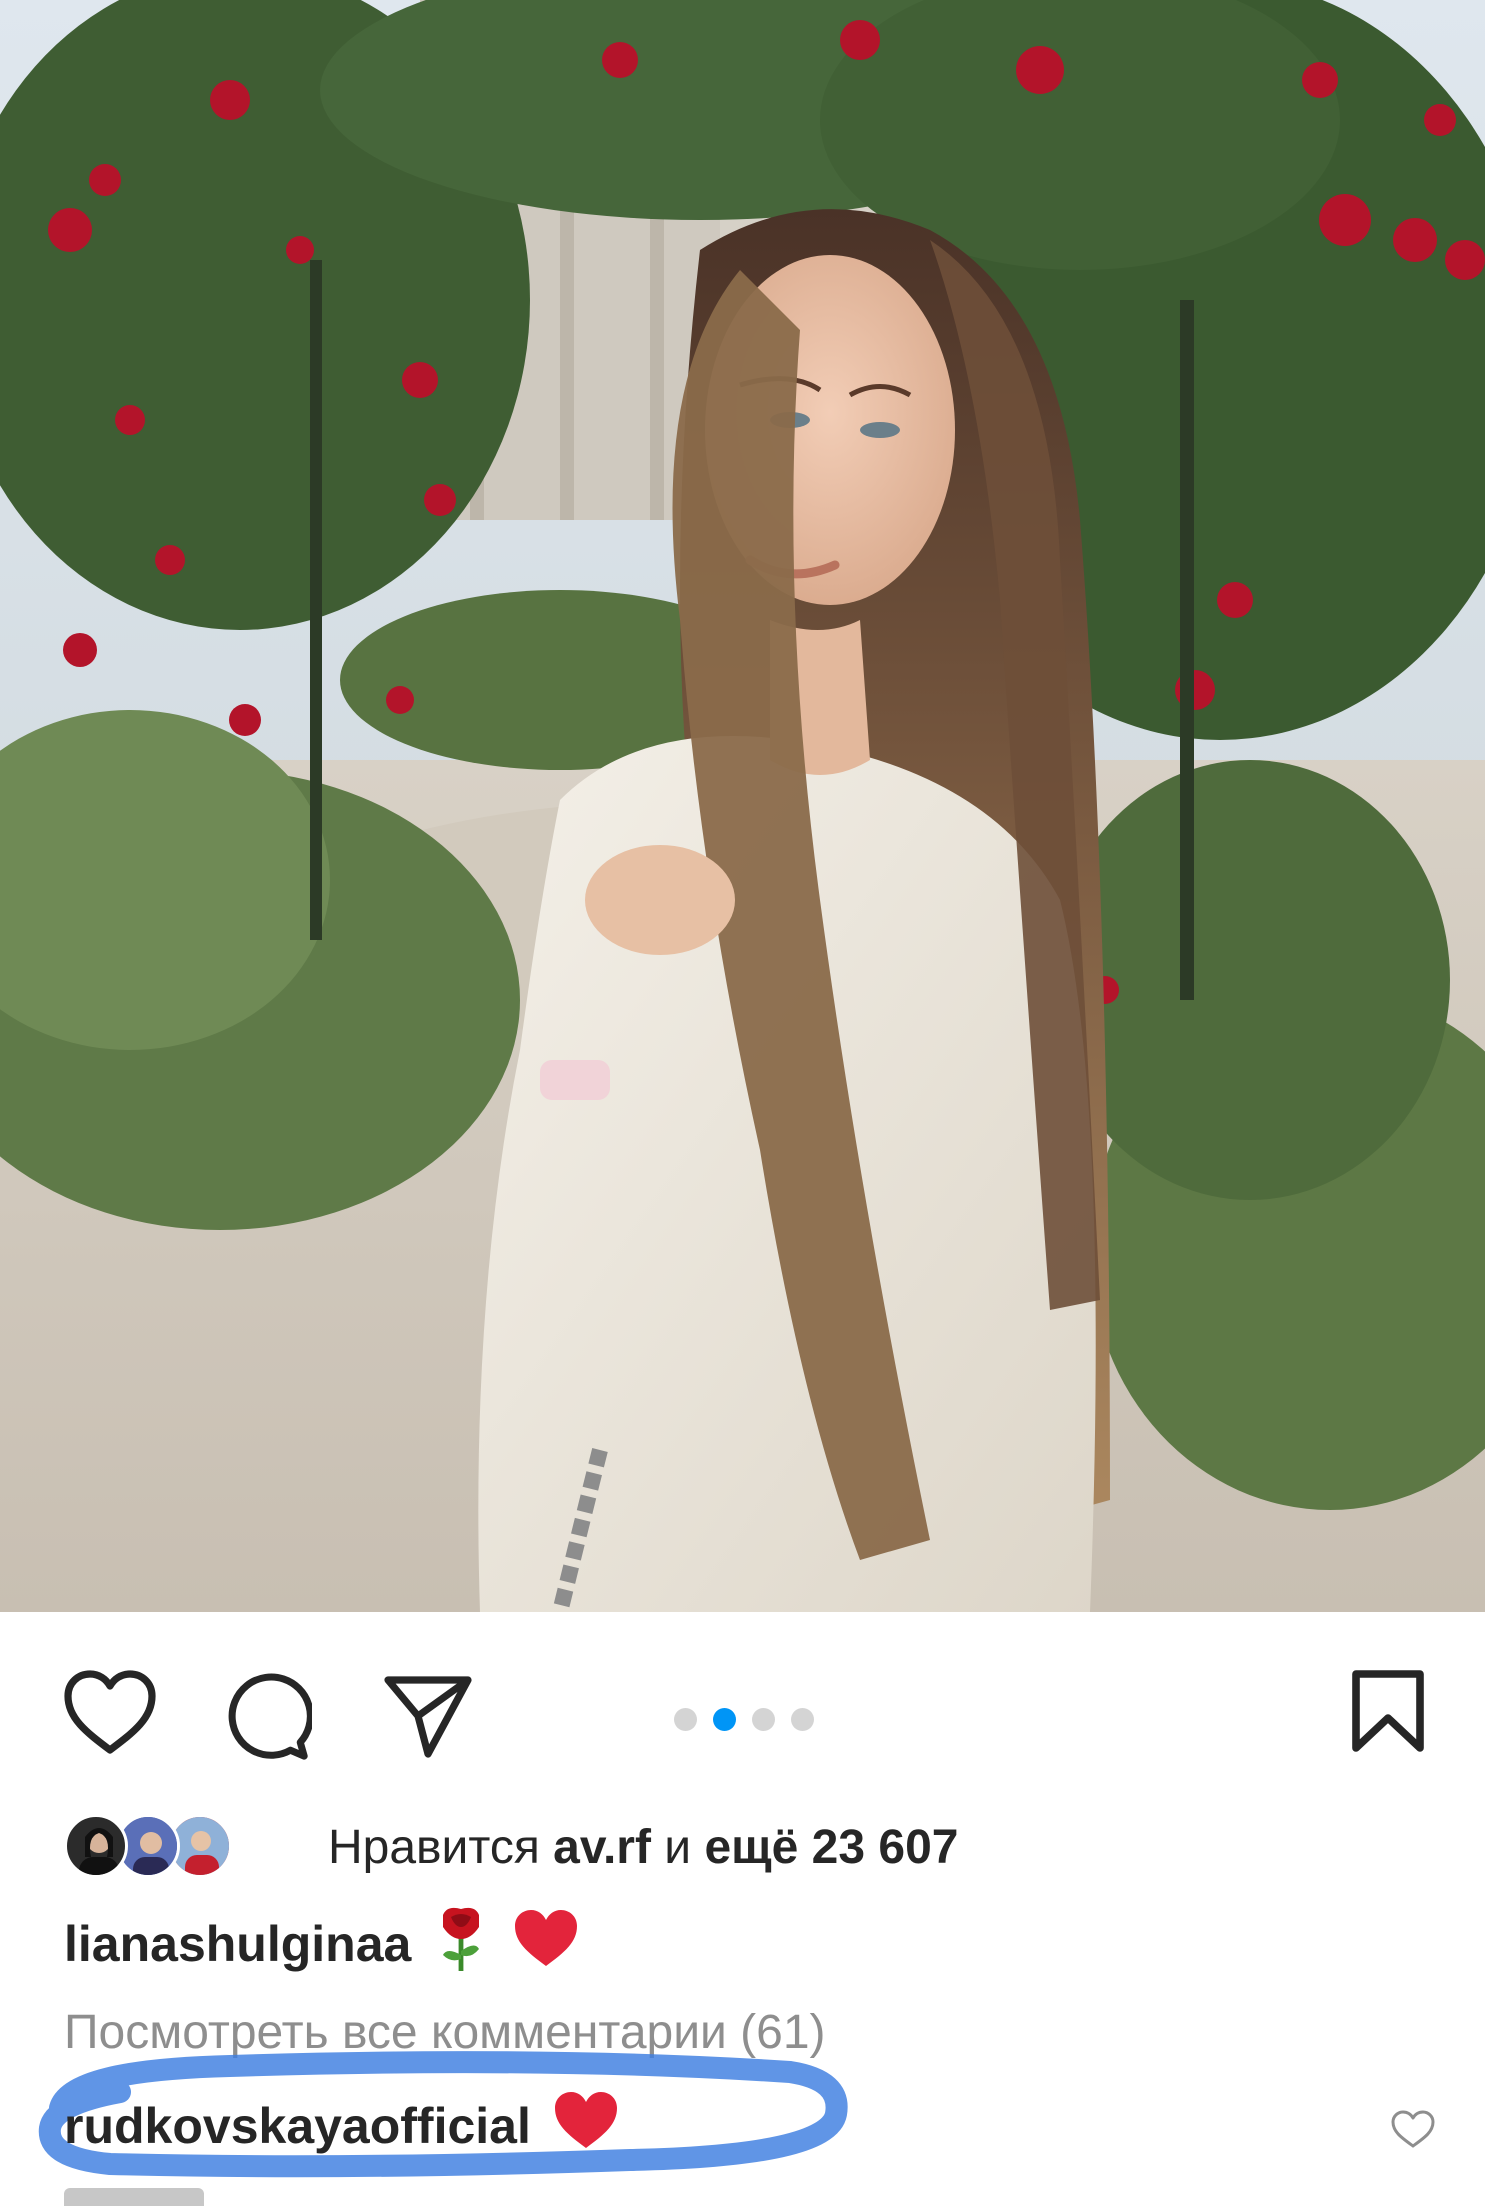  Describe the element at coordinates (1413, 2131) in the screenshot. I see `comment-like-heart-icon` at that location.